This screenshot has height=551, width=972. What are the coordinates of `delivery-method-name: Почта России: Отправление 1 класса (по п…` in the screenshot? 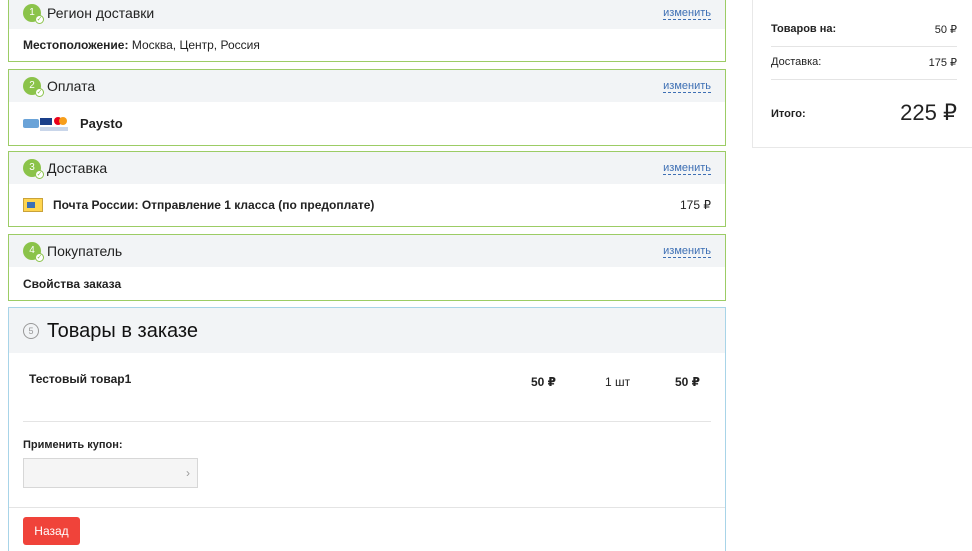 It's located at (214, 205).